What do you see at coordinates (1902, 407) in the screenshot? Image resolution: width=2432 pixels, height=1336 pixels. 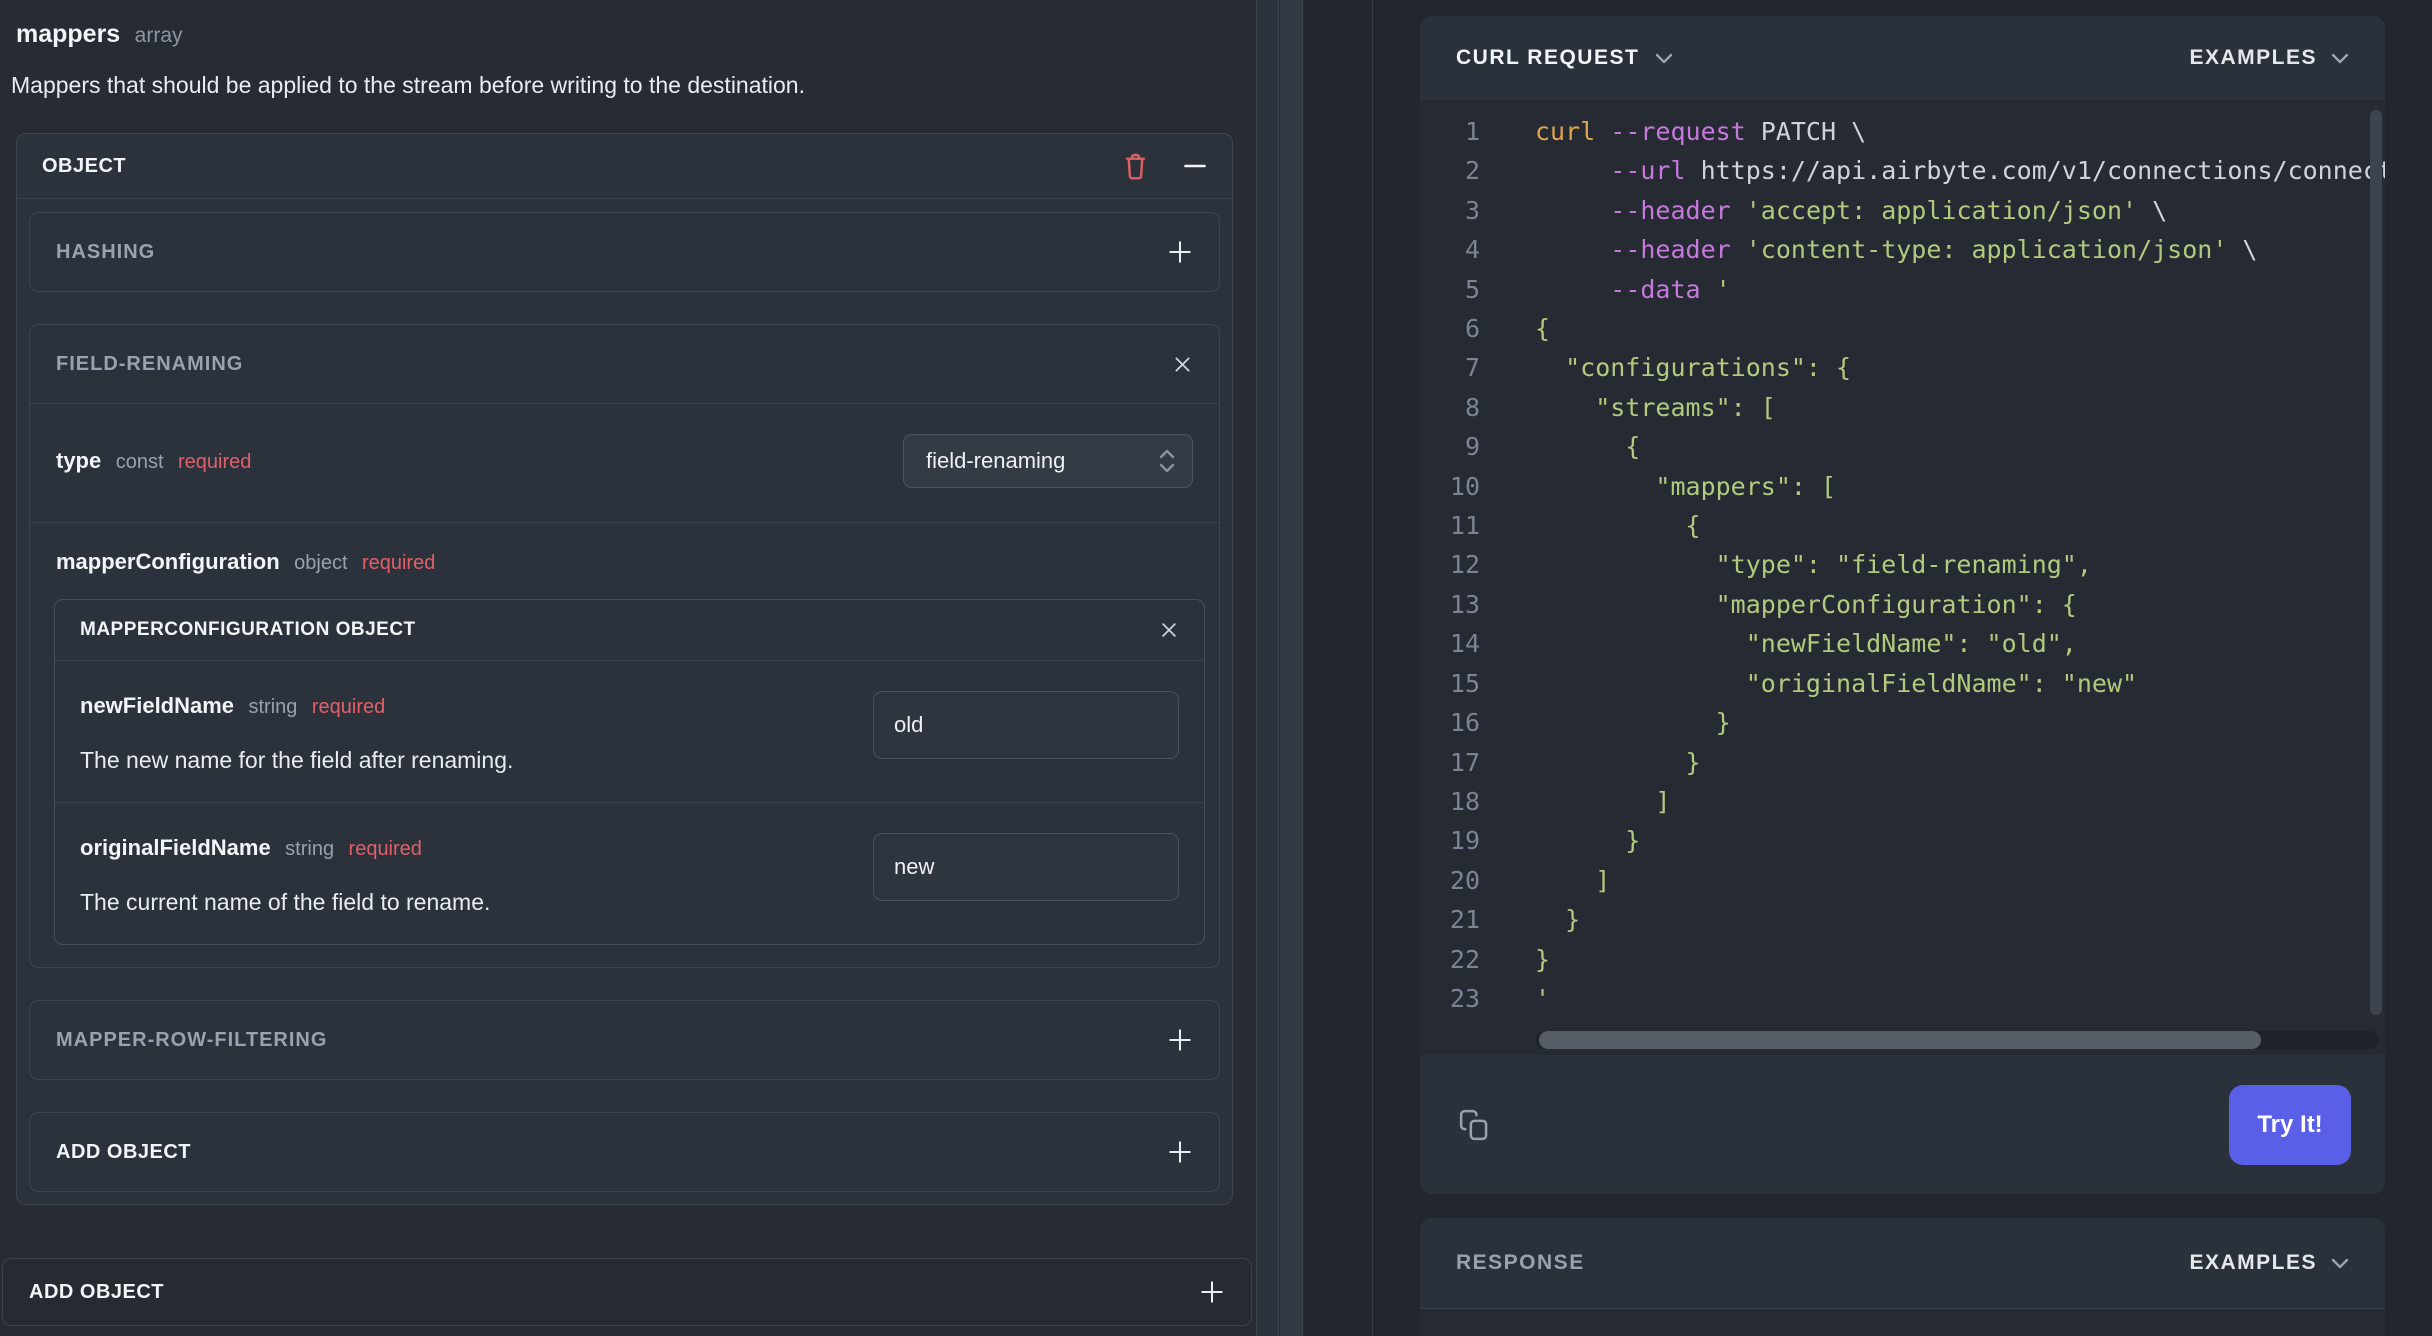 I see `code-line: 8 "streams": [` at bounding box center [1902, 407].